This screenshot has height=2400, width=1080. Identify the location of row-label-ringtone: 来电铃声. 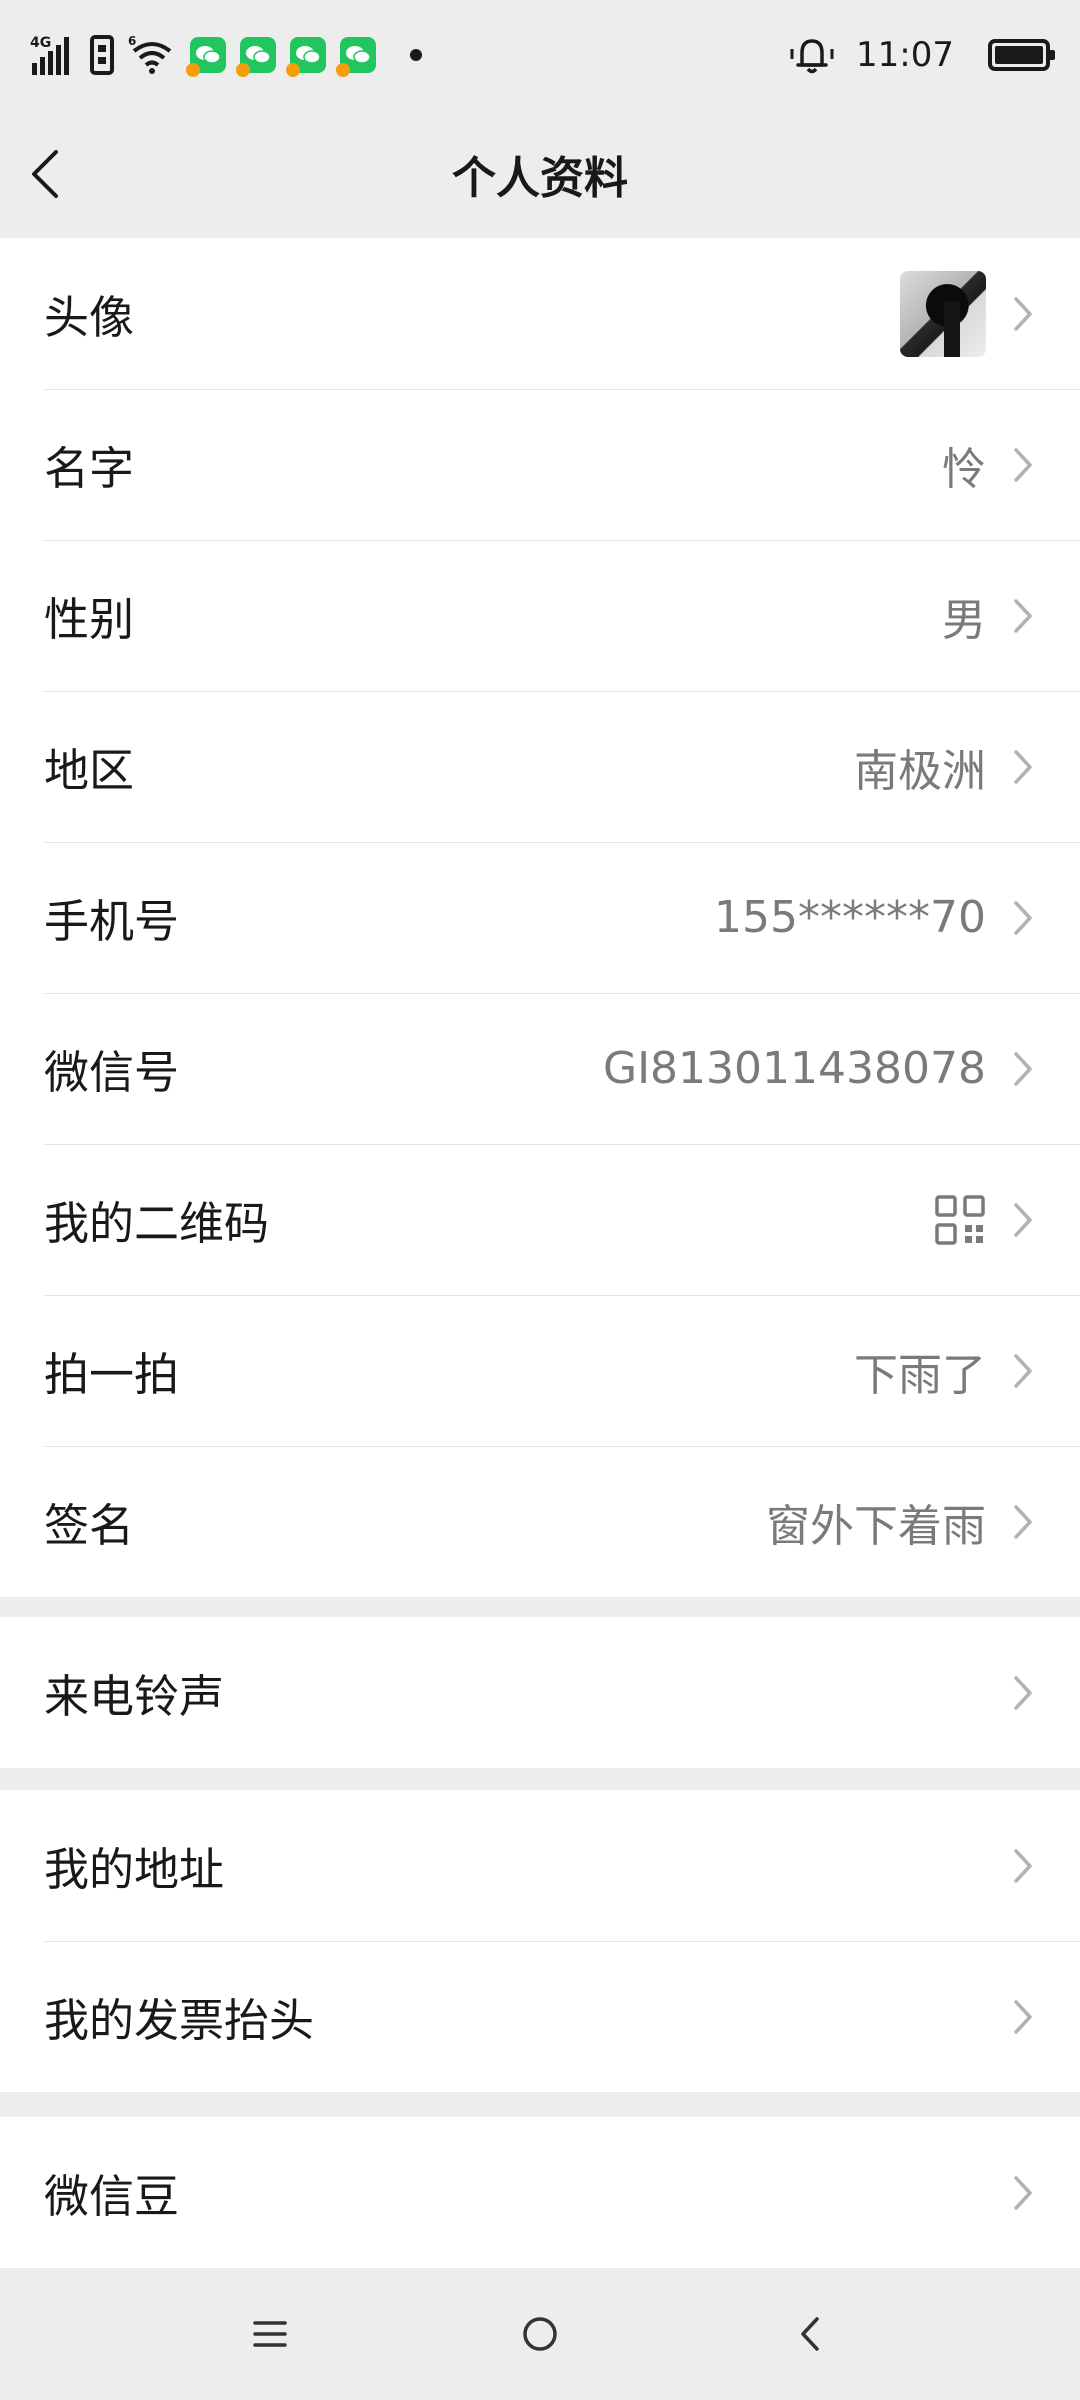
(134, 1696).